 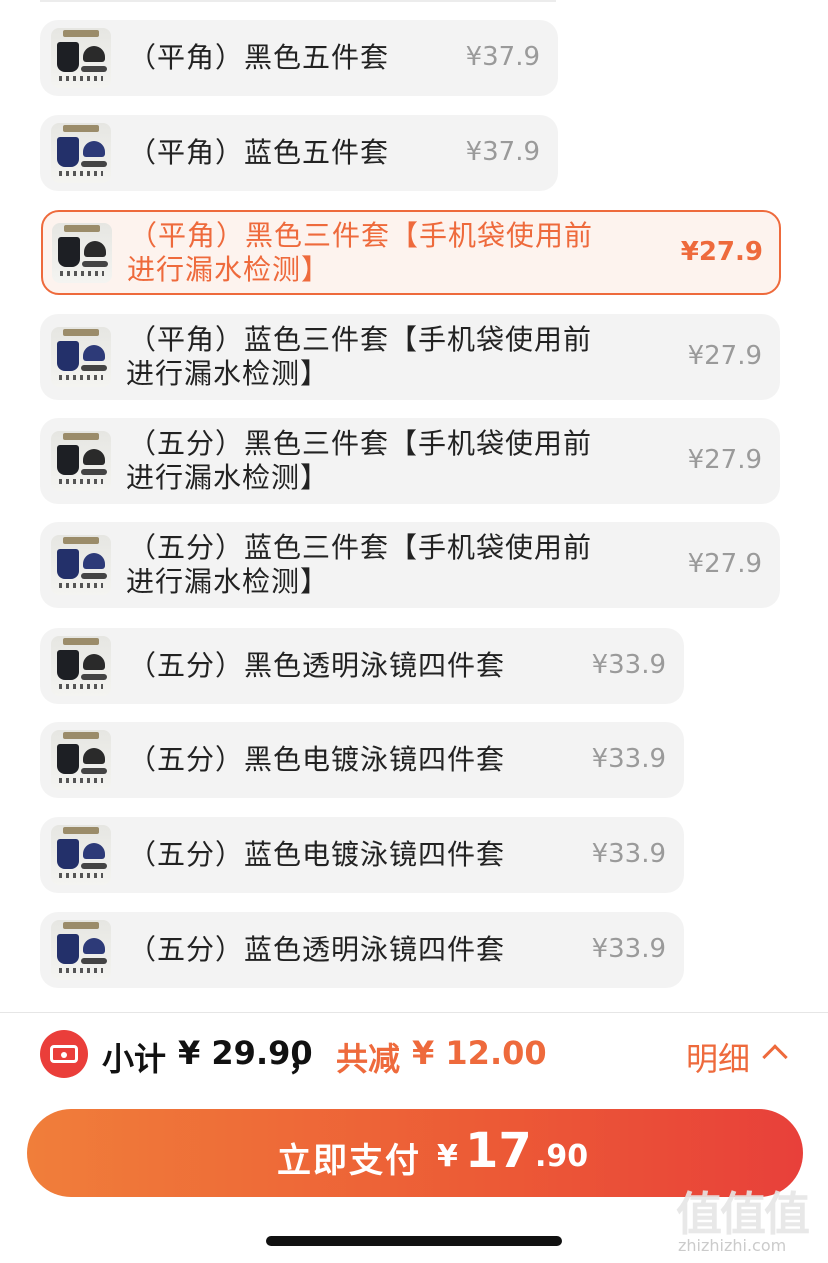 I want to click on sku-option: （五分）黑色三件套【手机袋使用前 进行漏水检测】 ¥27.9, so click(x=410, y=461).